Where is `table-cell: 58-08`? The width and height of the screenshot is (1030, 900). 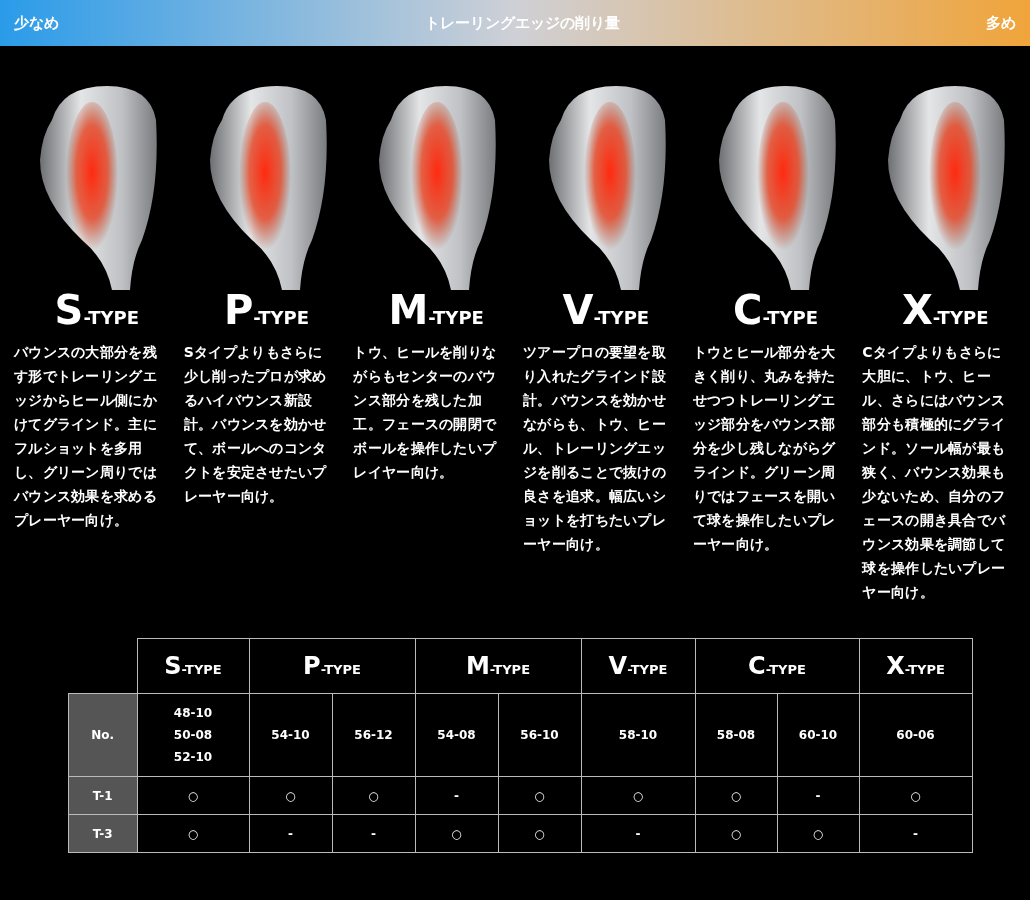
table-cell: 58-08 is located at coordinates (736, 735).